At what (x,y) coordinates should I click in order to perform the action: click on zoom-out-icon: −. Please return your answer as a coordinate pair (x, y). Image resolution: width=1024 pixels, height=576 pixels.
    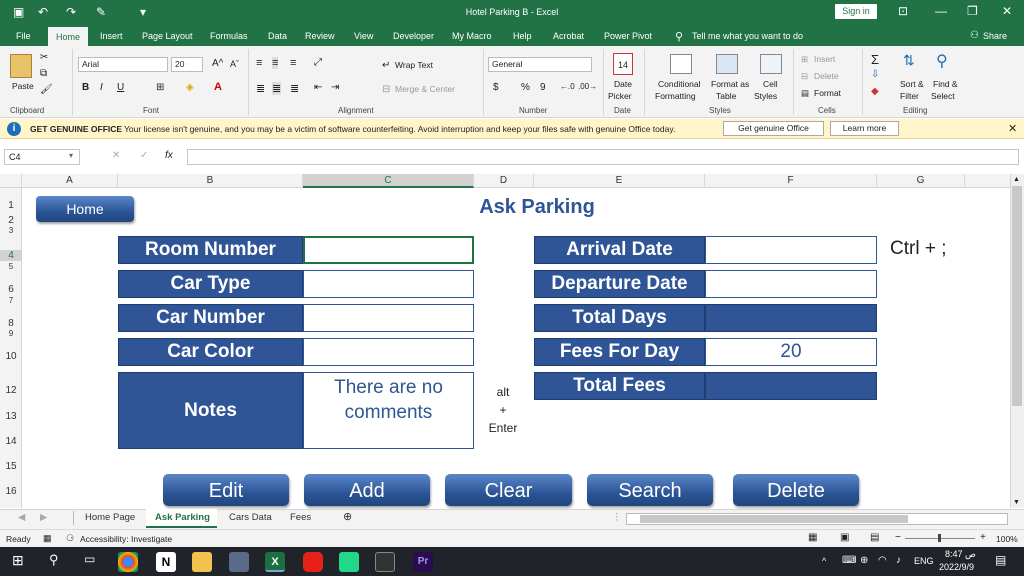
    Looking at the image, I should click on (898, 537).